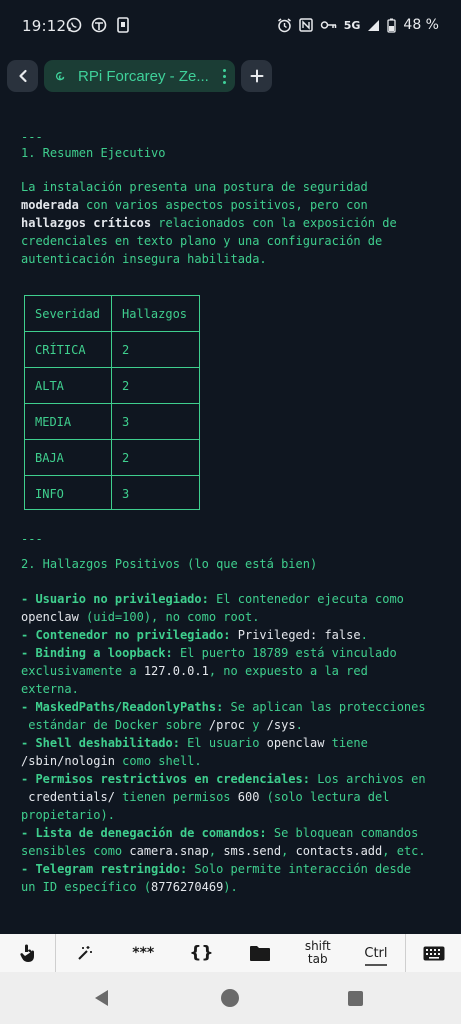  Describe the element at coordinates (224, 76) in the screenshot. I see `tab-menu-icon` at that location.